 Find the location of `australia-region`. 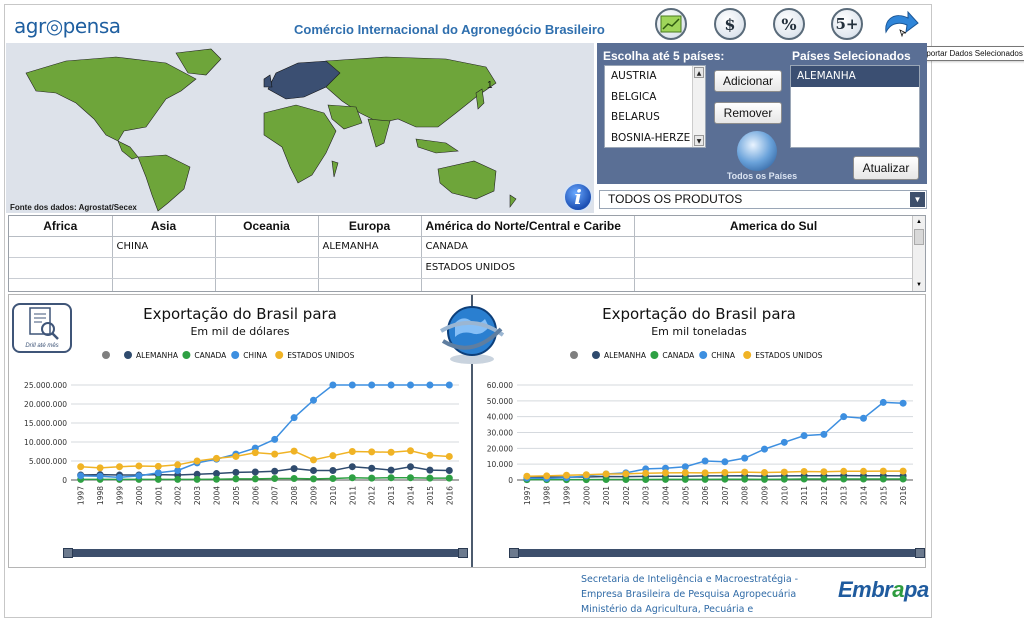

australia-region is located at coordinates (467, 180).